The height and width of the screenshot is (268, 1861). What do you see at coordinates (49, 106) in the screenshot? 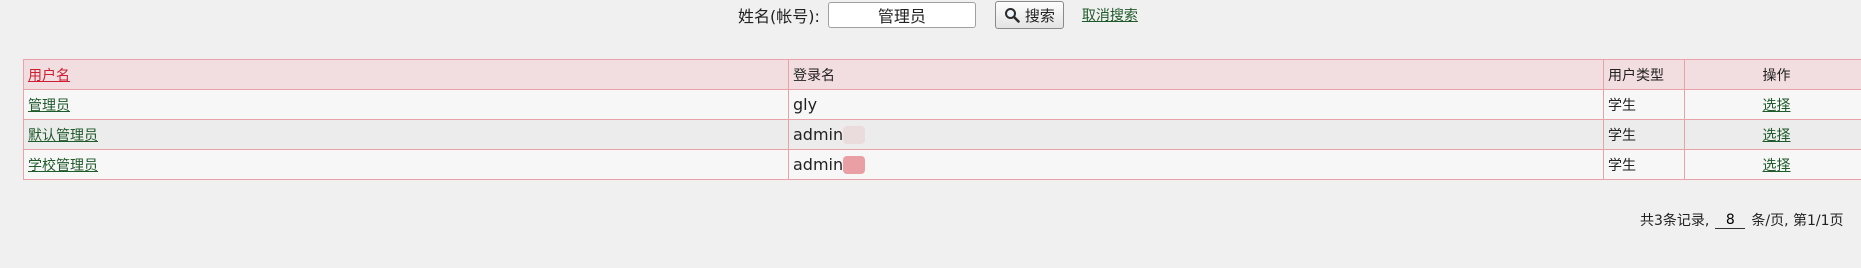
I see `username-link: 管理员` at bounding box center [49, 106].